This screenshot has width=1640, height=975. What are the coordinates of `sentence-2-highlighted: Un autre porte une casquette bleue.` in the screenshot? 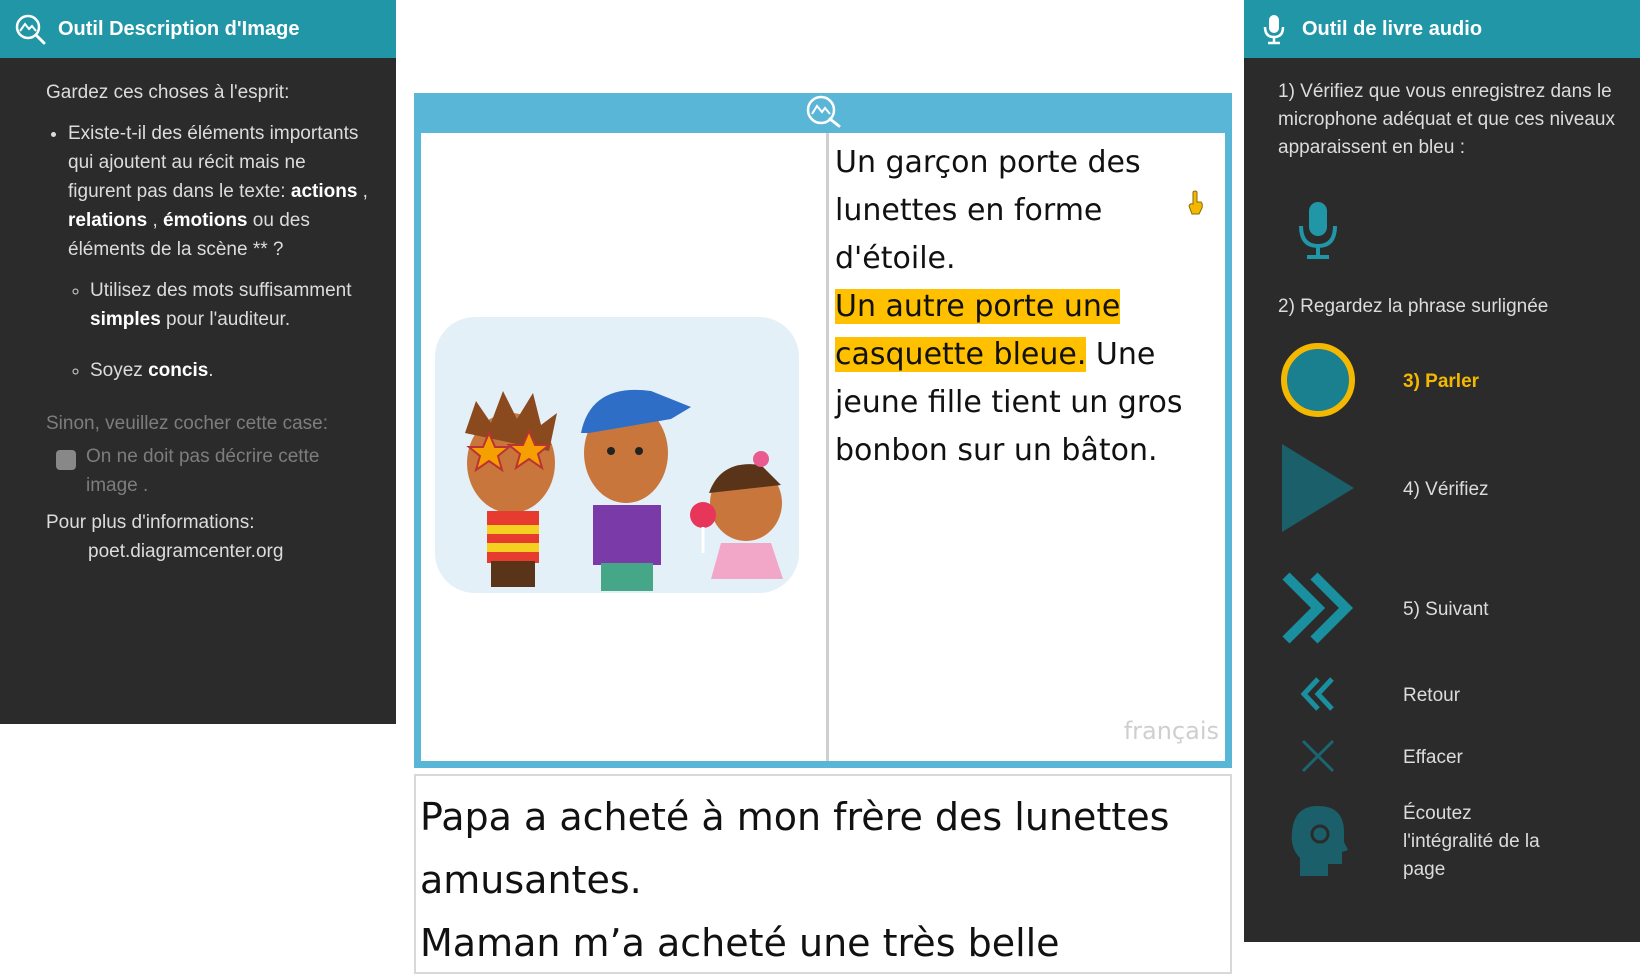 It's located at (978, 330).